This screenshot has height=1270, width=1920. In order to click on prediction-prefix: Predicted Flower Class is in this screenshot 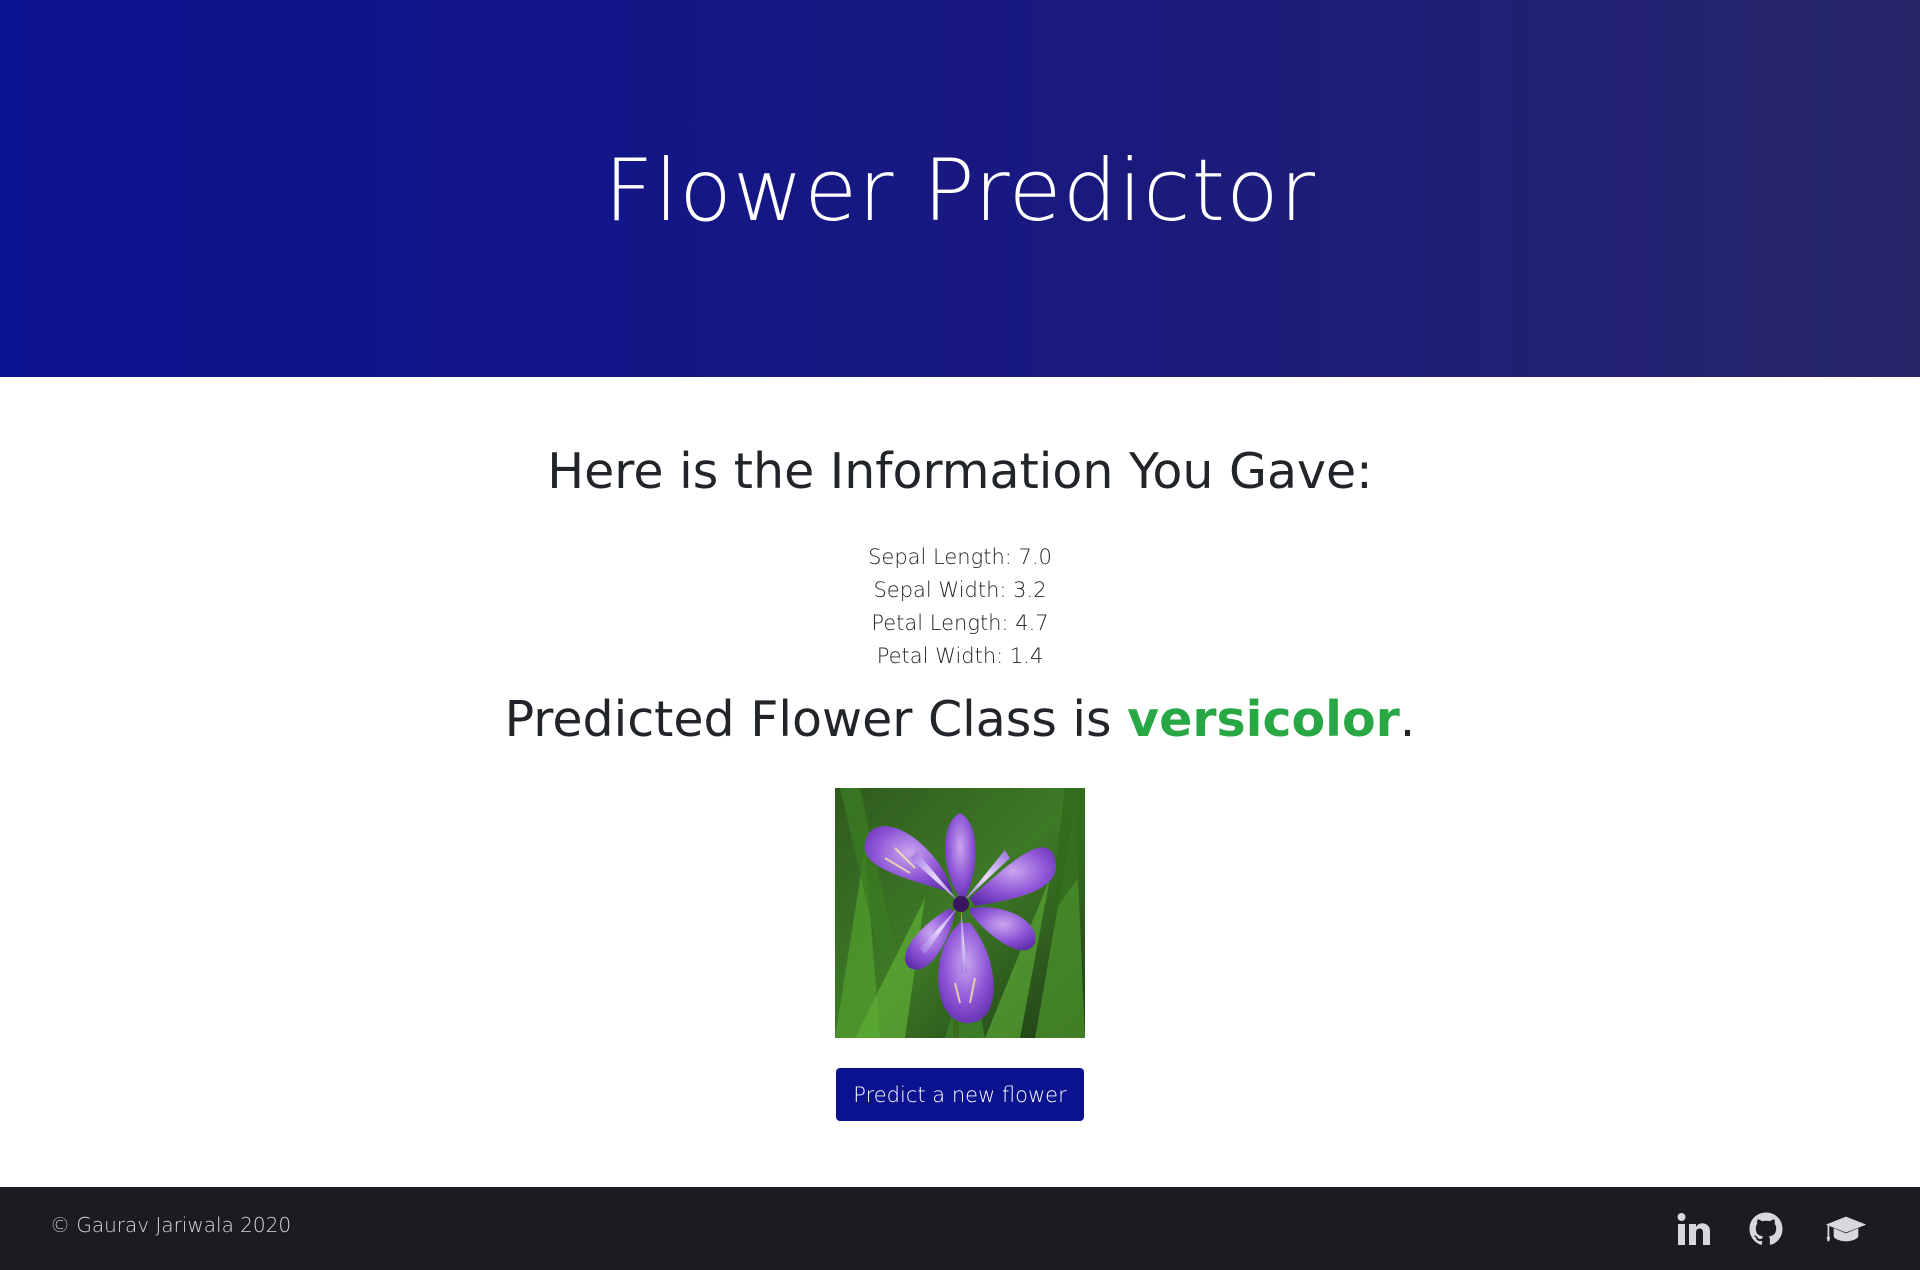, I will do `click(816, 719)`.